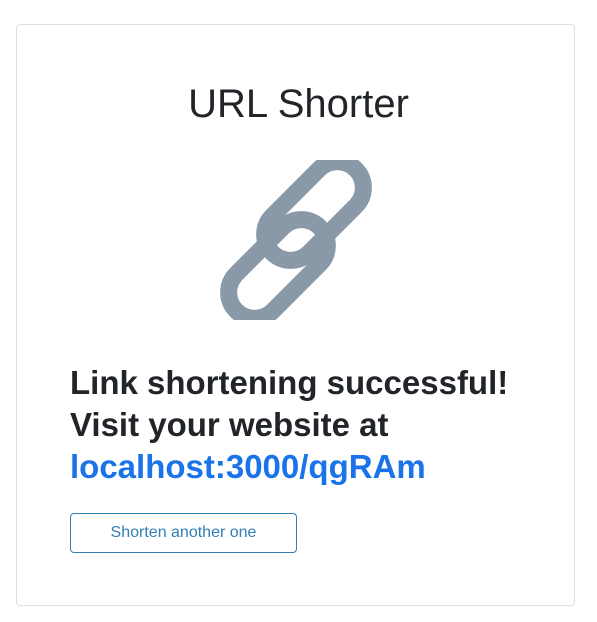  What do you see at coordinates (296, 240) in the screenshot?
I see `link-icon` at bounding box center [296, 240].